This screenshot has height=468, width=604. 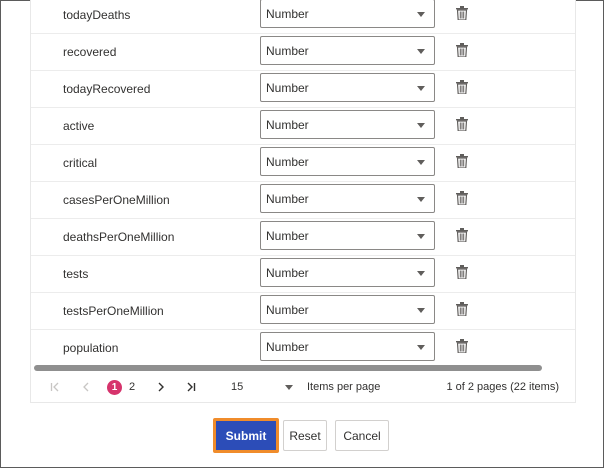 I want to click on first-page-icon, so click(x=55, y=387).